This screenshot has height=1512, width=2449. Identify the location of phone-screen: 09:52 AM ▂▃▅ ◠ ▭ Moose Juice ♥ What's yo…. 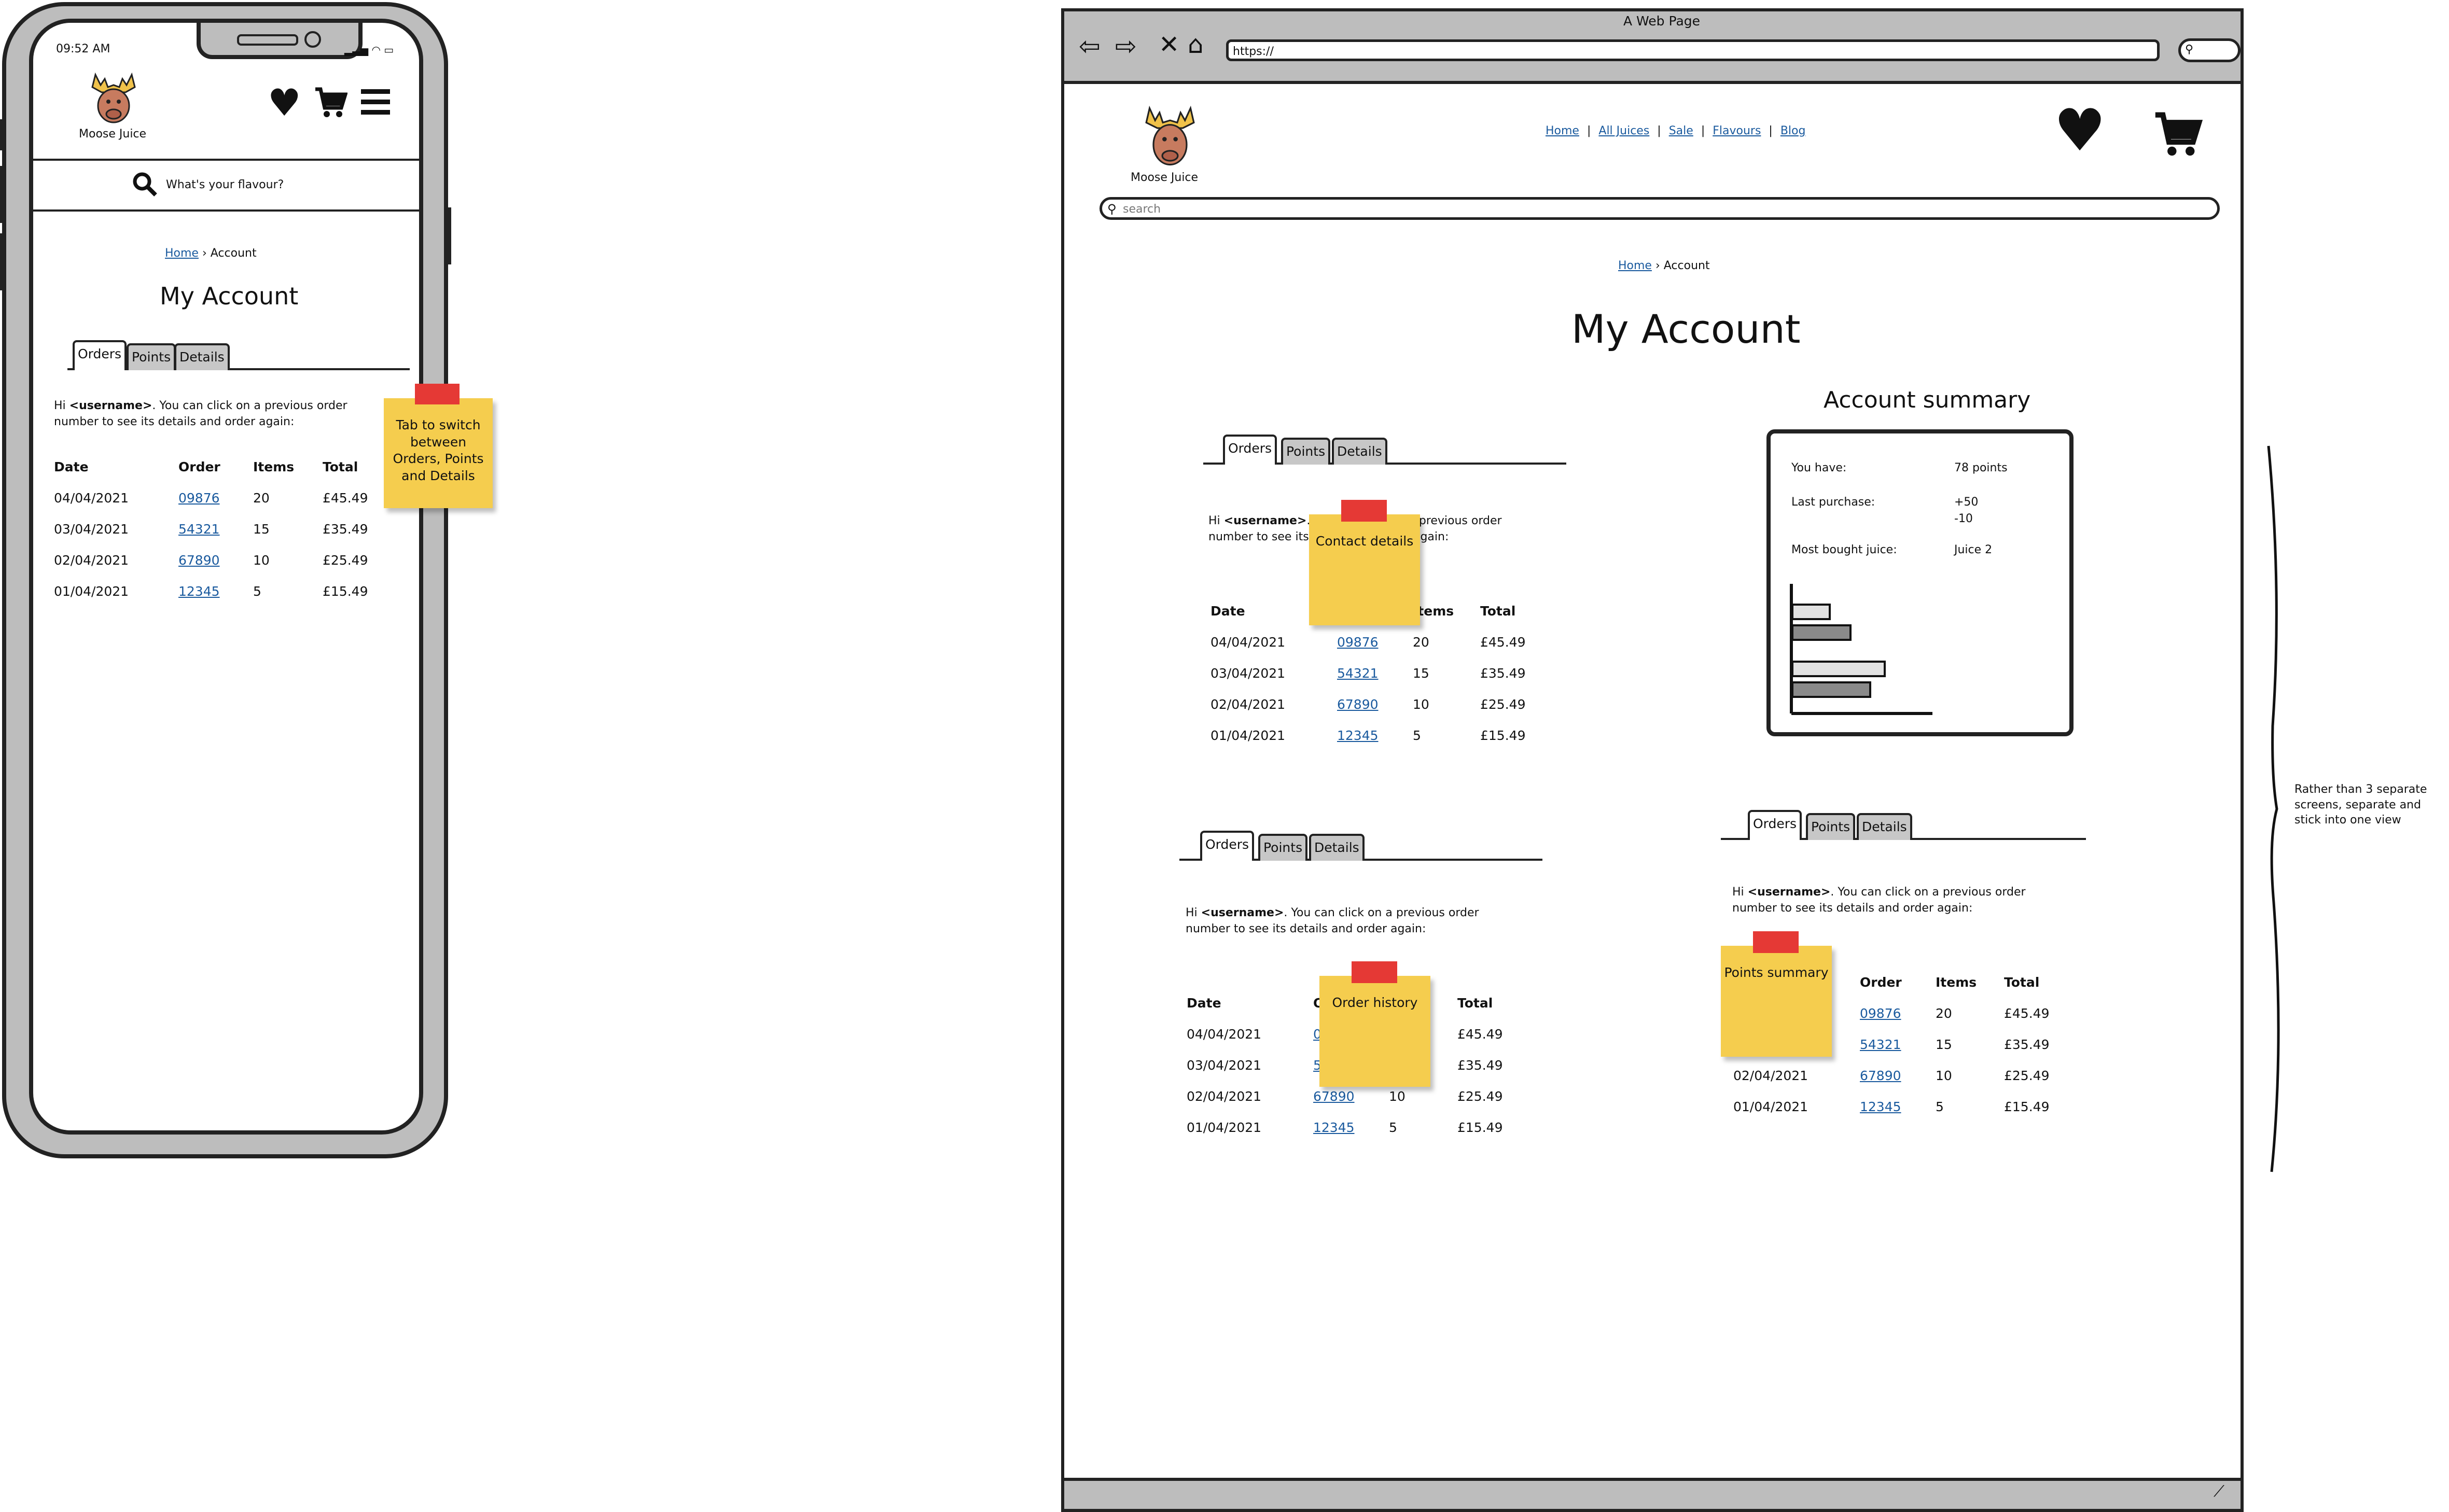
(226, 577).